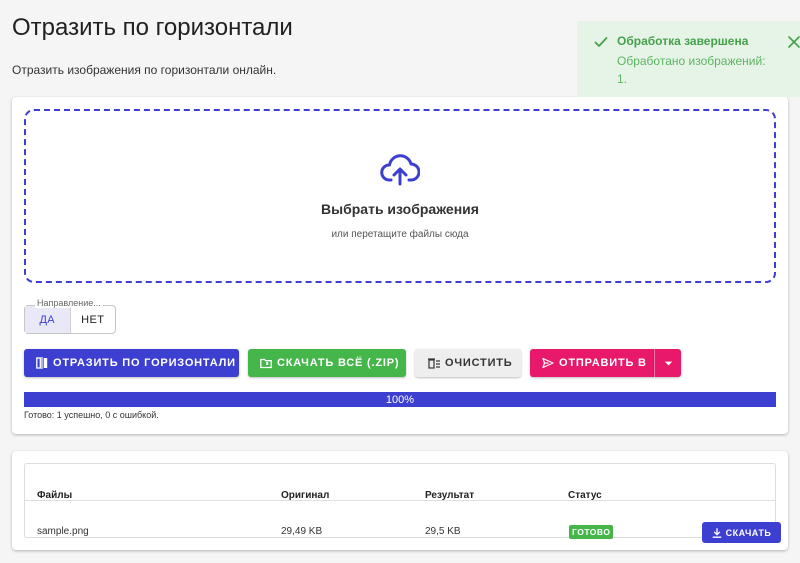  What do you see at coordinates (748, 532) in the screenshot?
I see `row-download-label: СКАЧАТЬ` at bounding box center [748, 532].